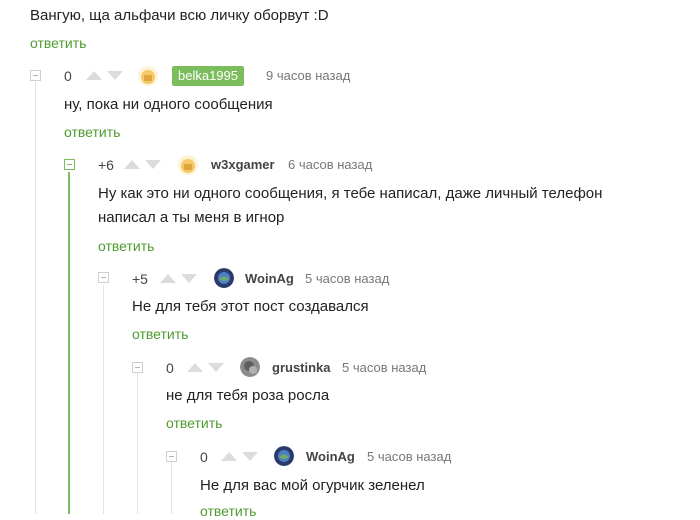 This screenshot has height=520, width=700. Describe the element at coordinates (312, 485) in the screenshot. I see `comment-text: Не для вас мой огурчик зеленел` at that location.